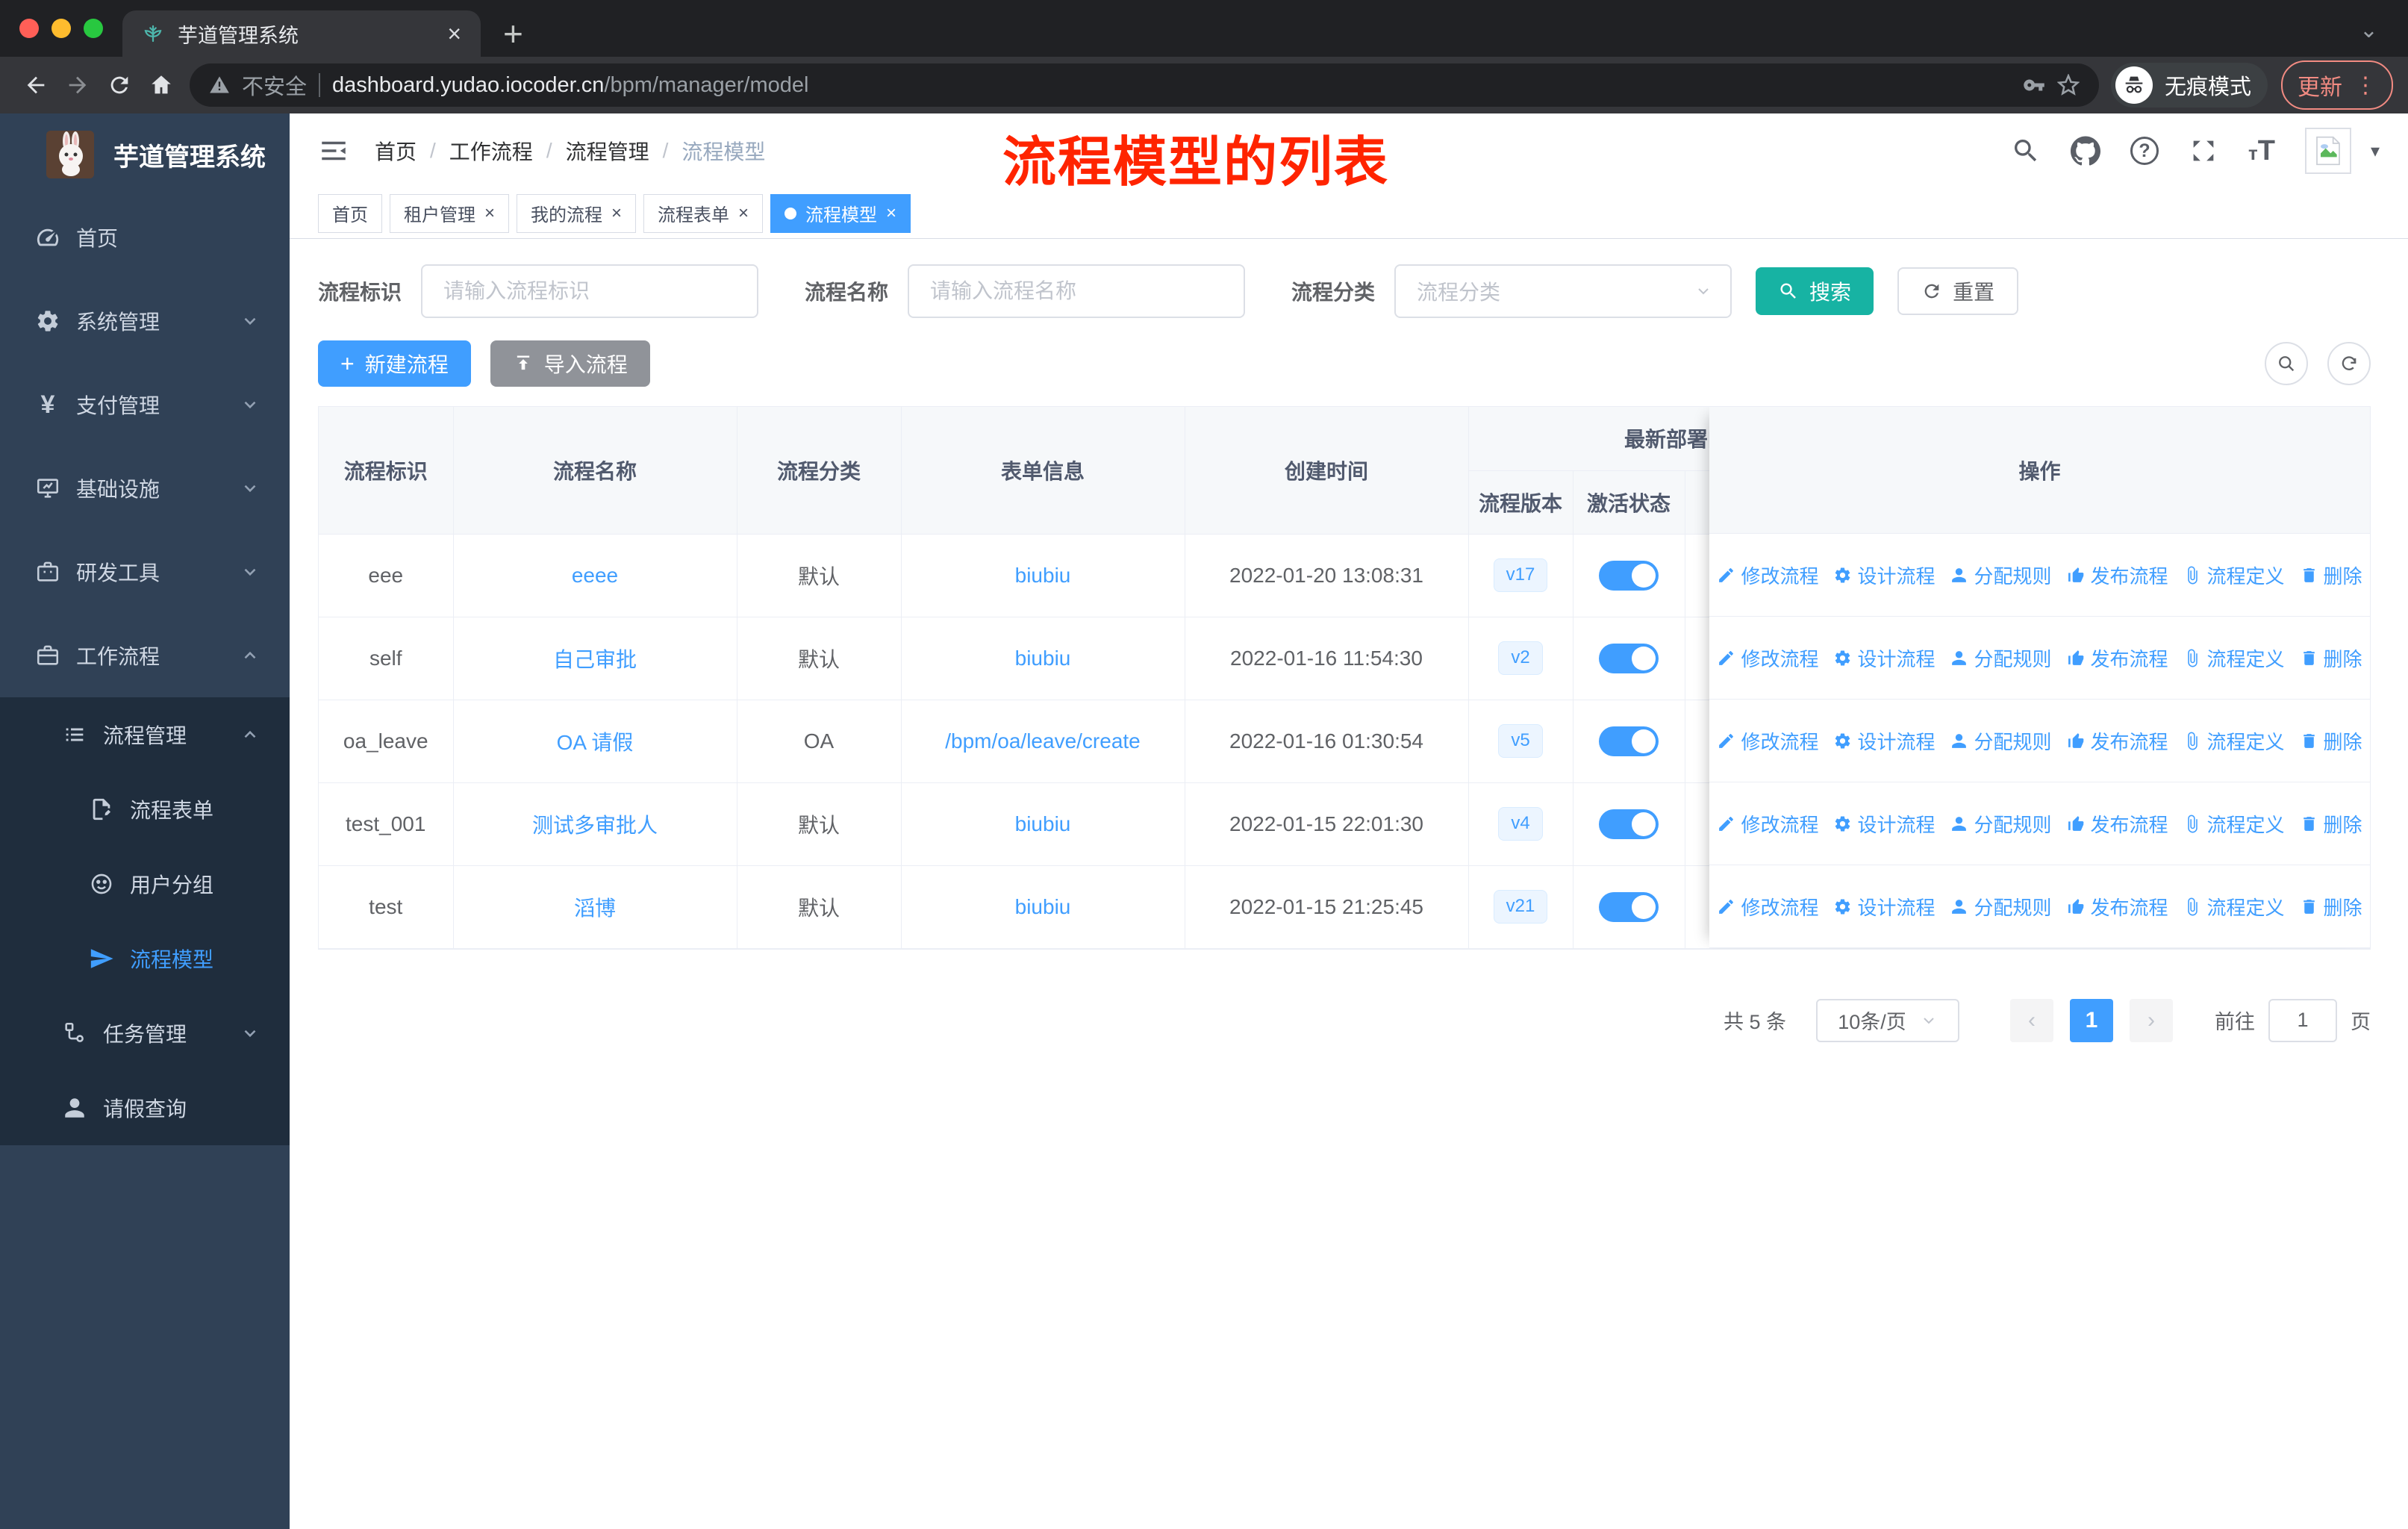 The image size is (2408, 1529). I want to click on browser-menu-icon: ⋮, so click(2365, 85).